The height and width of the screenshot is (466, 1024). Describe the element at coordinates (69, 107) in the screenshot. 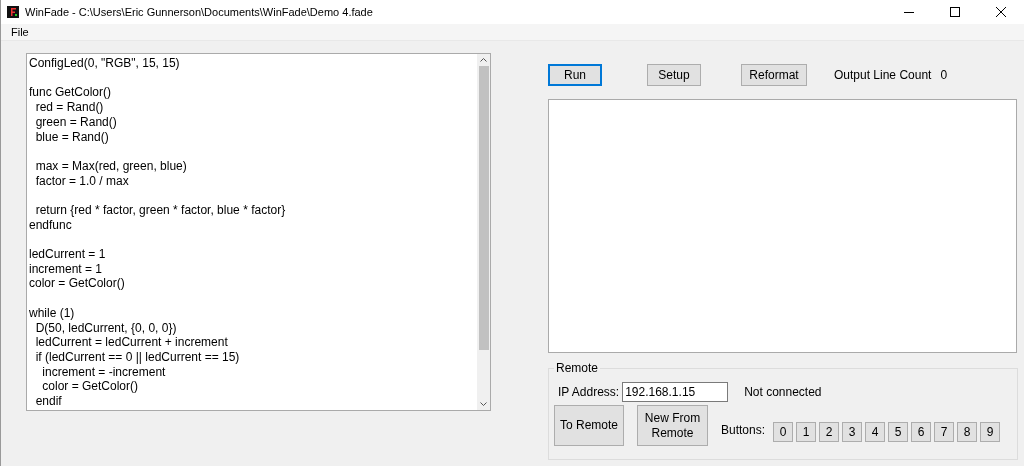

I see `code-line: red = Rand()` at that location.